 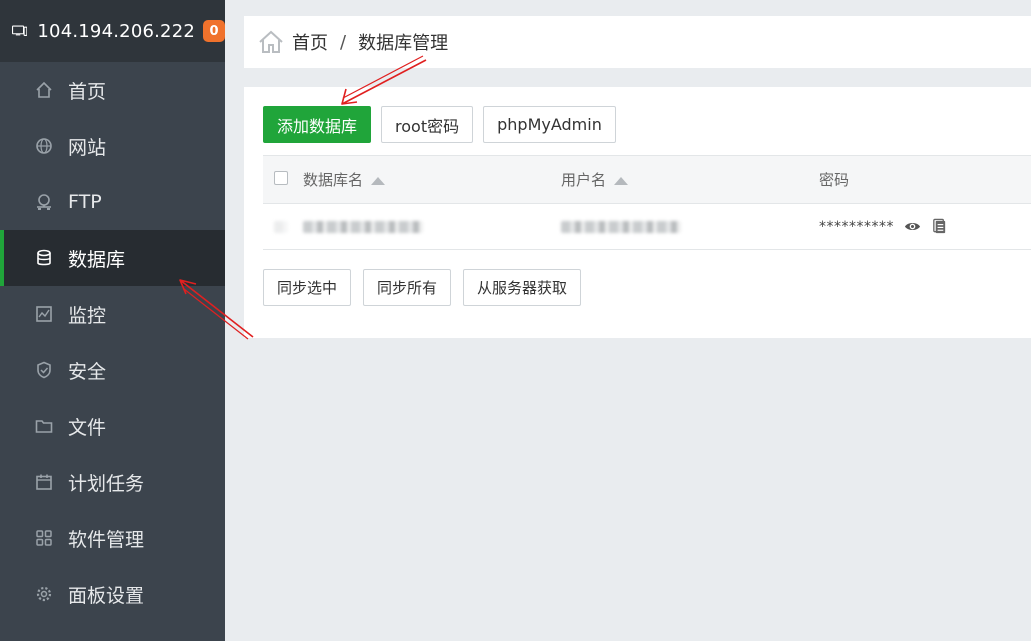 I want to click on database-table: 数据库名 用户名 密码 **********, so click(x=647, y=202).